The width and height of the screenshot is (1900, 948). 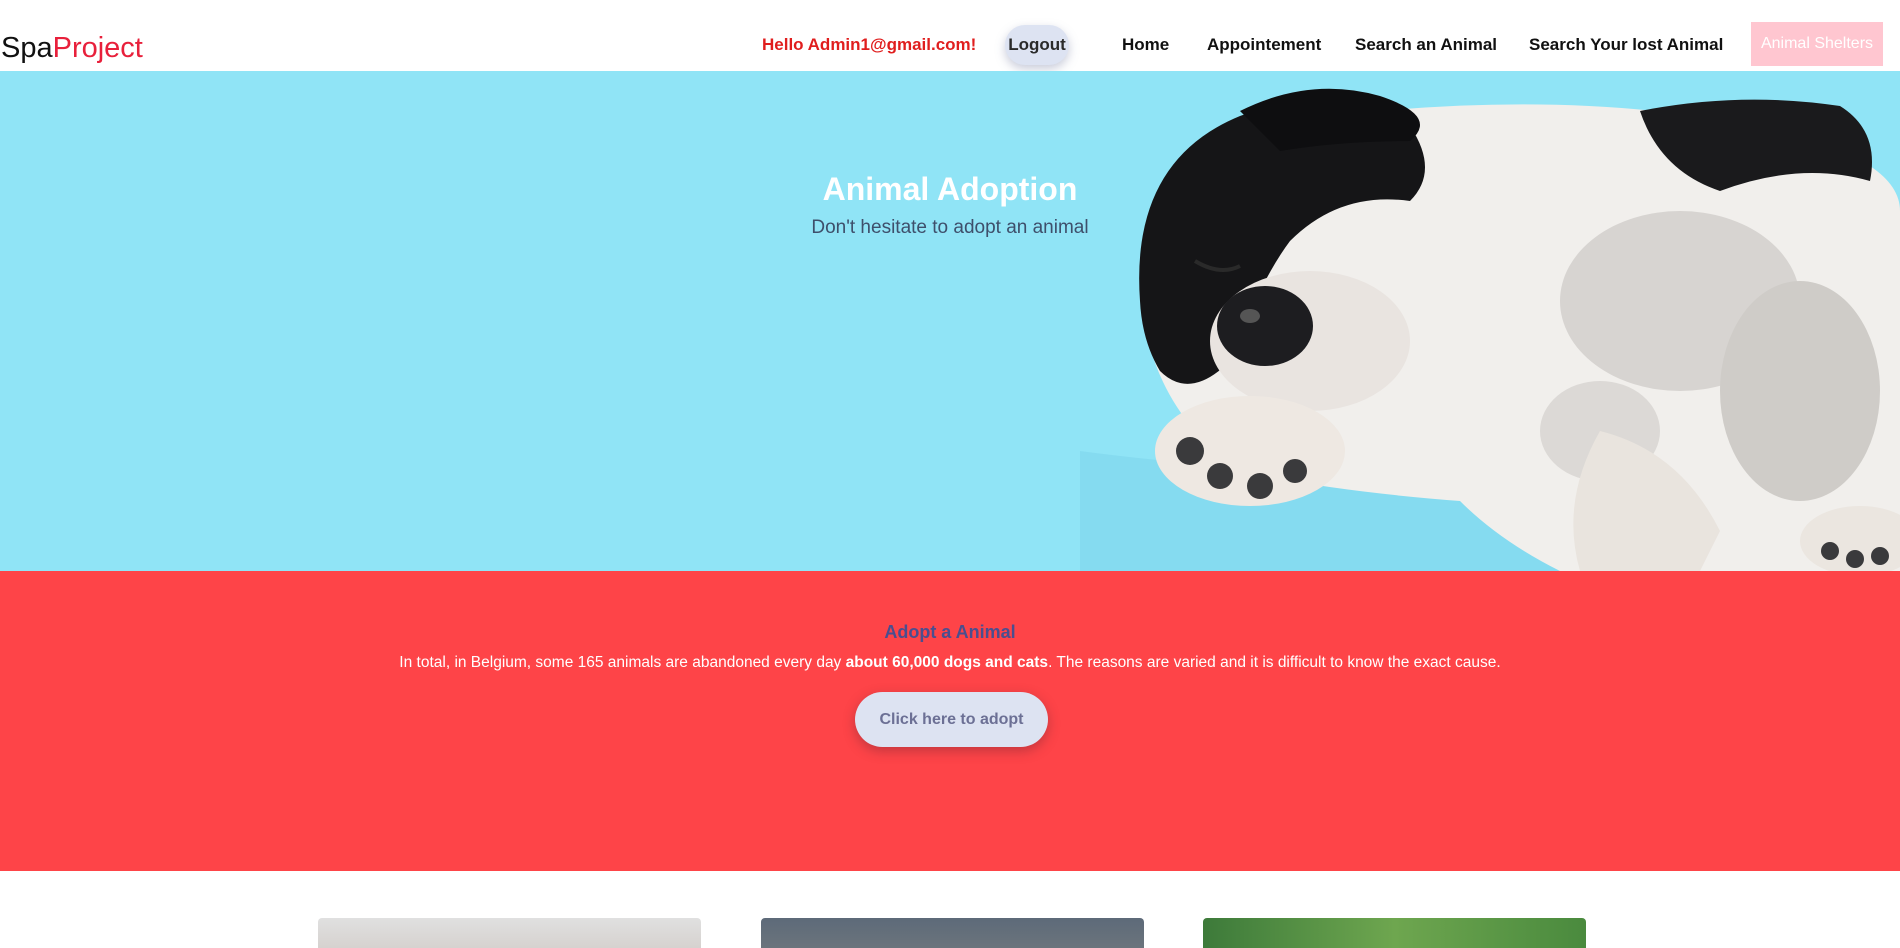 I want to click on brand-name-part1: Spa, so click(x=27, y=48).